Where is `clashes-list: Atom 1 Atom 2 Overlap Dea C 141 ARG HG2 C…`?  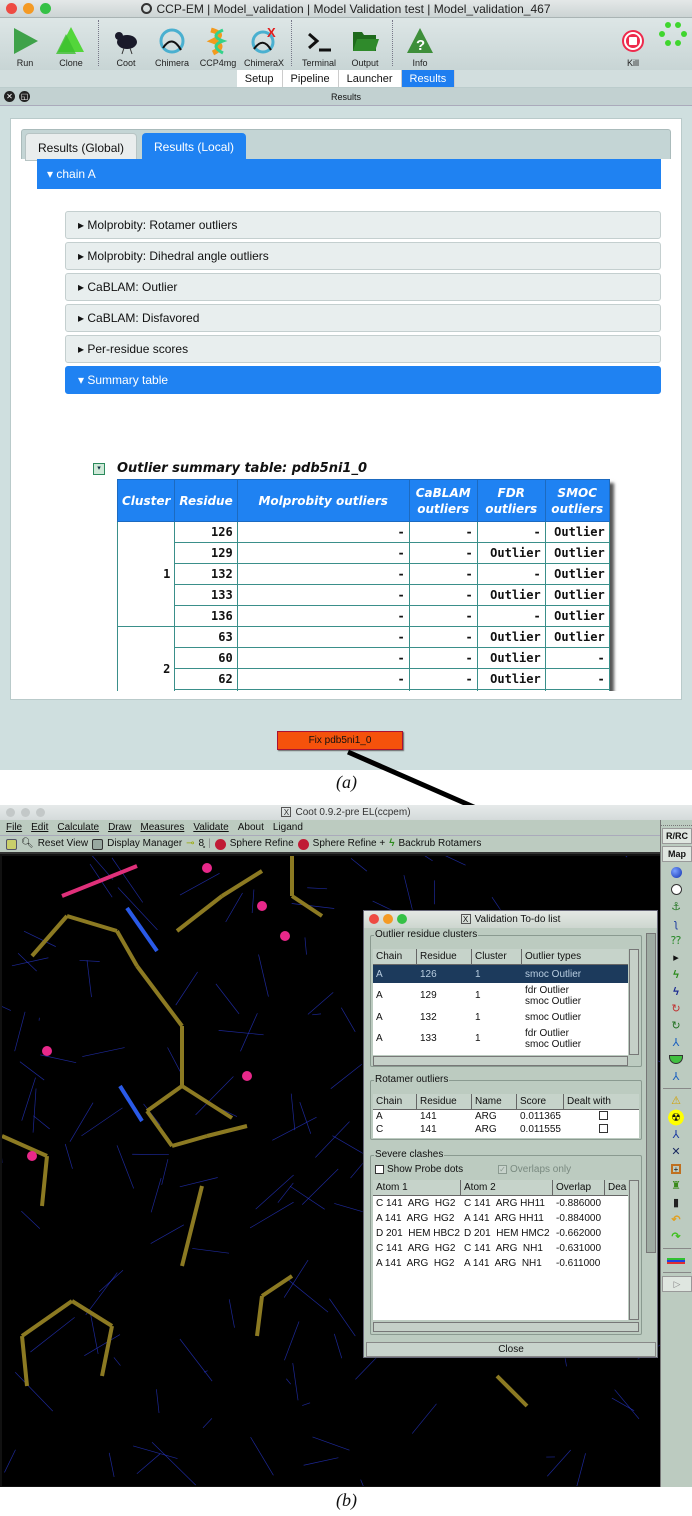
clashes-list: Atom 1 Atom 2 Overlap Dea C 141 ARG HG2 C… is located at coordinates (500, 1250).